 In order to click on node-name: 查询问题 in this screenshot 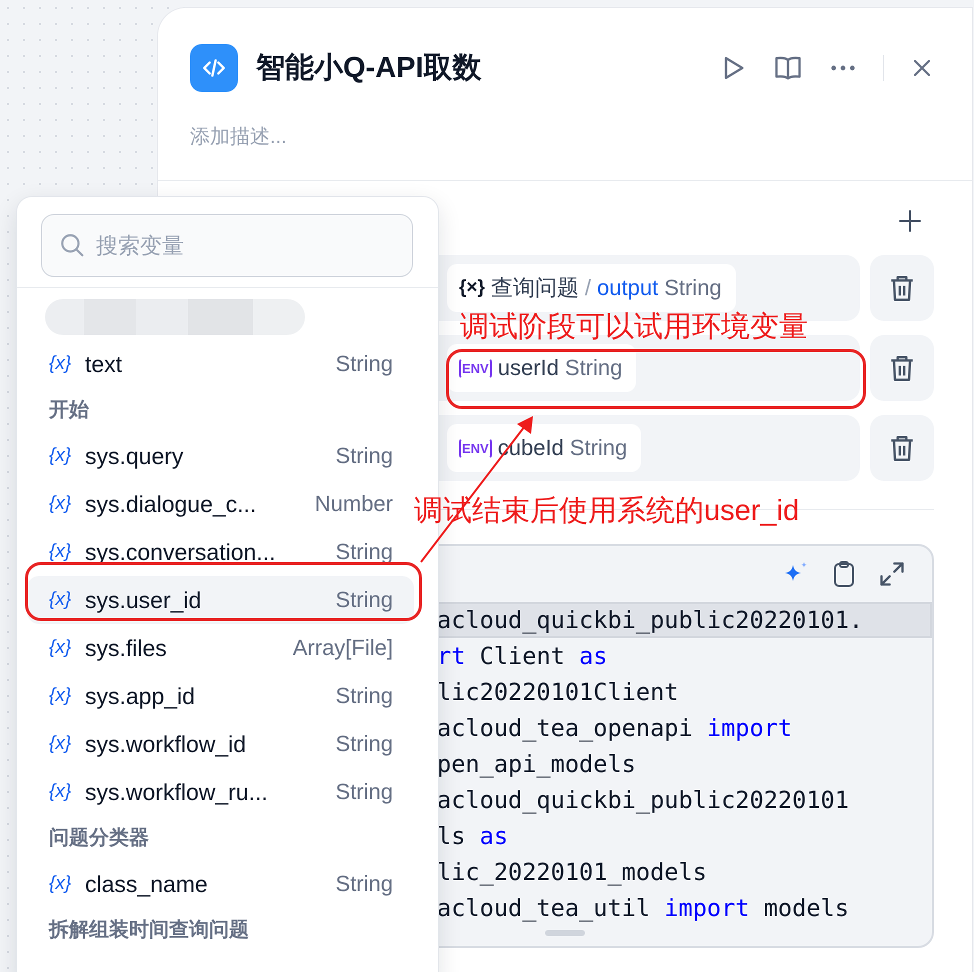, I will do `click(534, 288)`.